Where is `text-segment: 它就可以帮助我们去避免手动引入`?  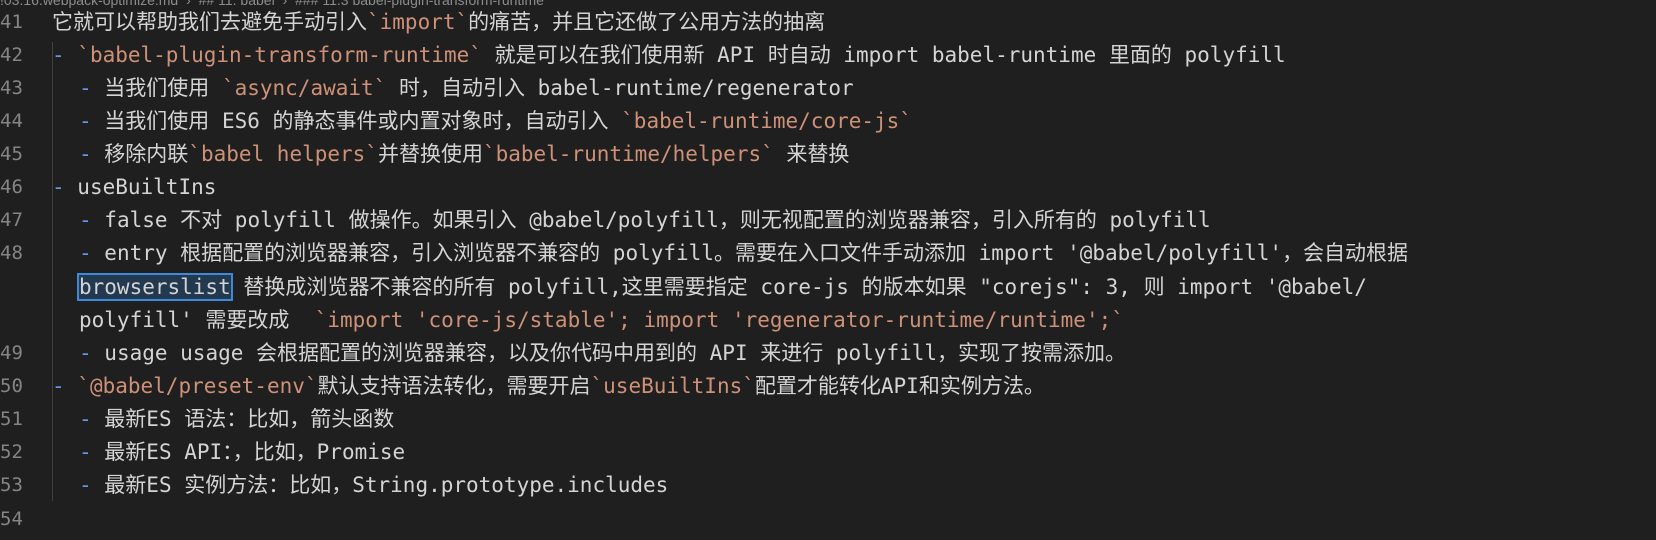
text-segment: 它就可以帮助我们去避免手动引入 is located at coordinates (209, 22).